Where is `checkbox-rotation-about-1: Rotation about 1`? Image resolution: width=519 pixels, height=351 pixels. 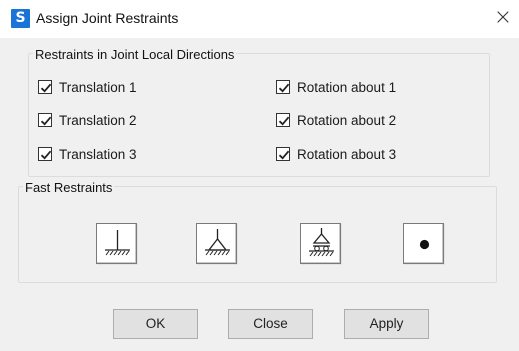
checkbox-rotation-about-1: Rotation about 1 is located at coordinates (336, 87).